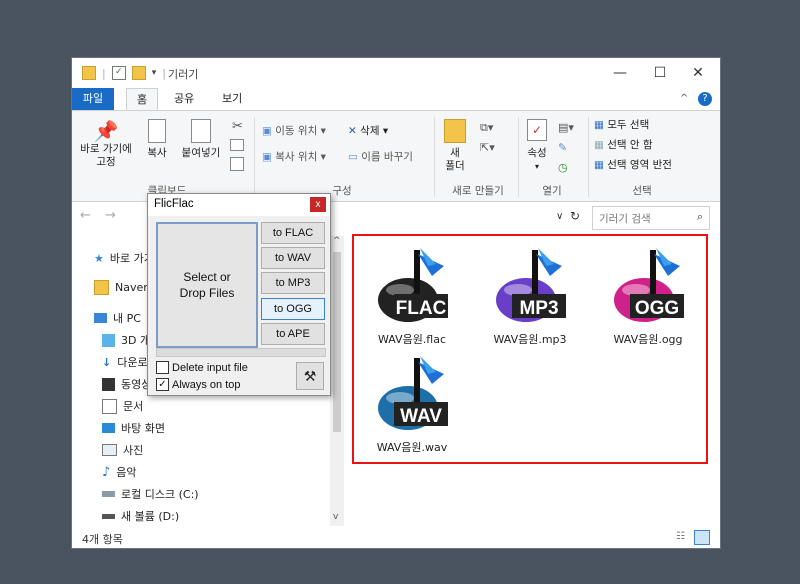 This screenshot has width=800, height=584. What do you see at coordinates (562, 147) in the screenshot?
I see `edit-icon: ✎` at bounding box center [562, 147].